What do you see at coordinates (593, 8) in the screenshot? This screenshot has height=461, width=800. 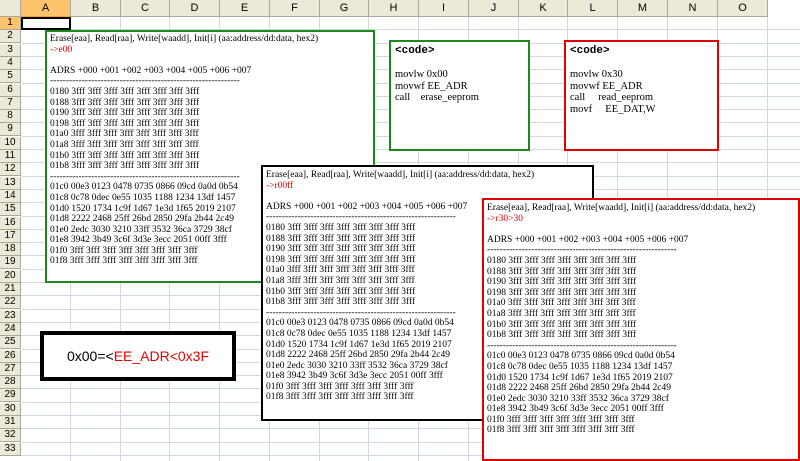 I see `column-header-l: L` at bounding box center [593, 8].